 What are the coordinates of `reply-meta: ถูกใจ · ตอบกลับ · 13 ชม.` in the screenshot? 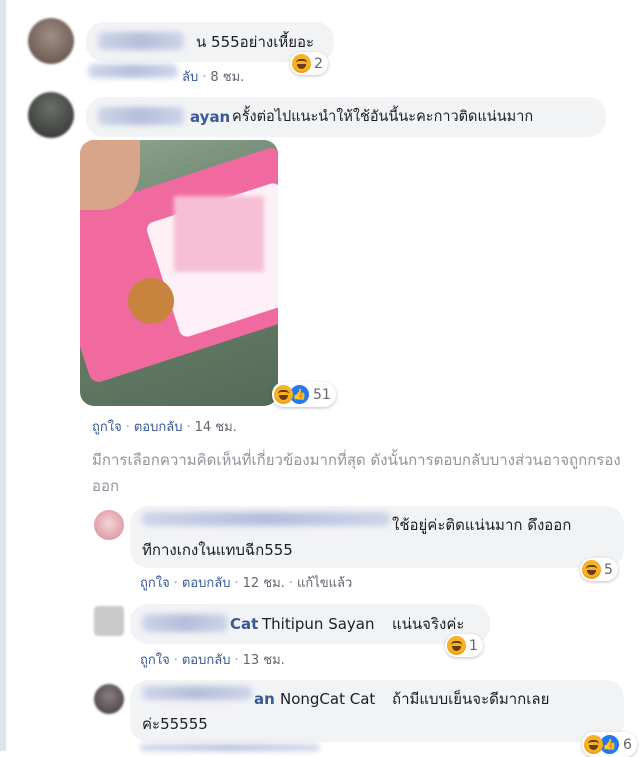 It's located at (212, 660).